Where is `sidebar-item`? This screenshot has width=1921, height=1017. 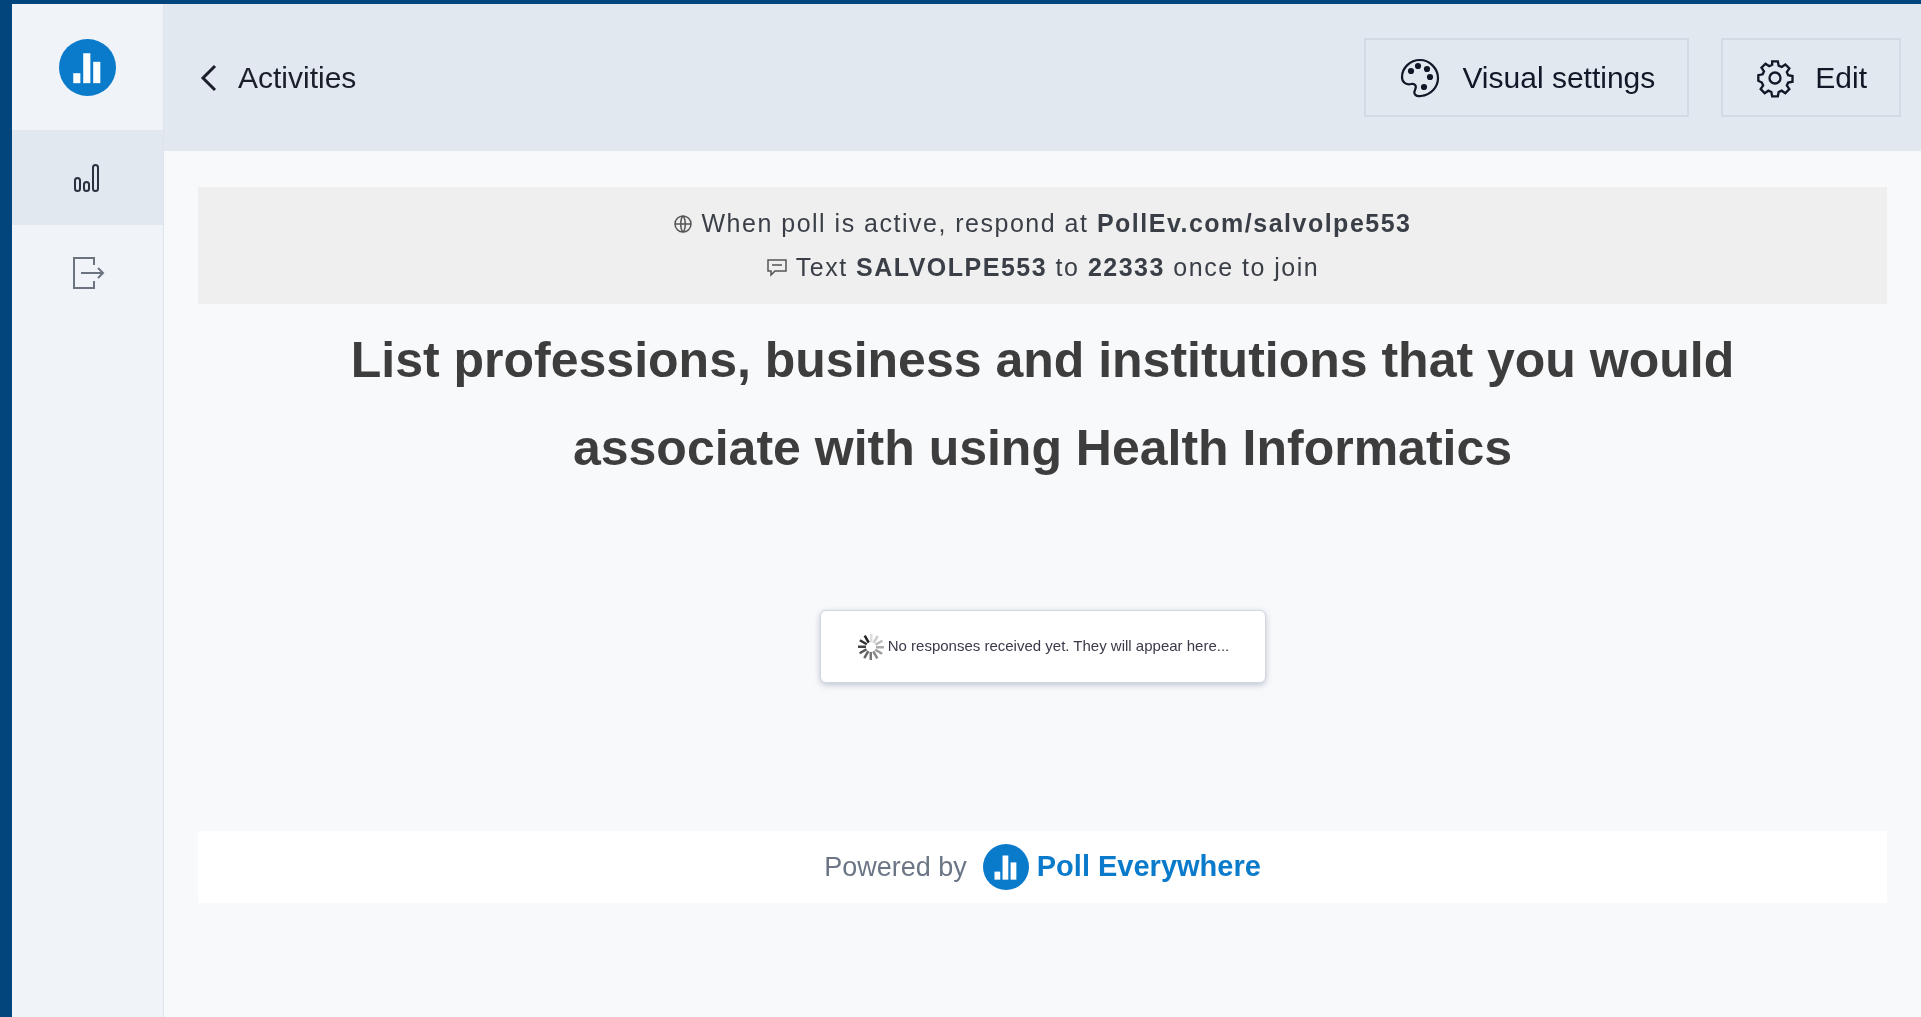
sidebar-item is located at coordinates (87, 177).